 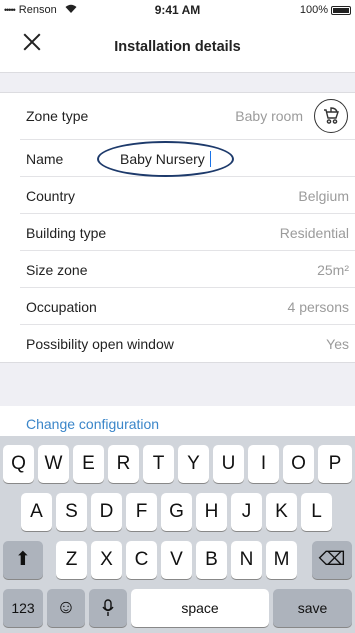 I want to click on delete-key: ⌫, so click(x=332, y=560).